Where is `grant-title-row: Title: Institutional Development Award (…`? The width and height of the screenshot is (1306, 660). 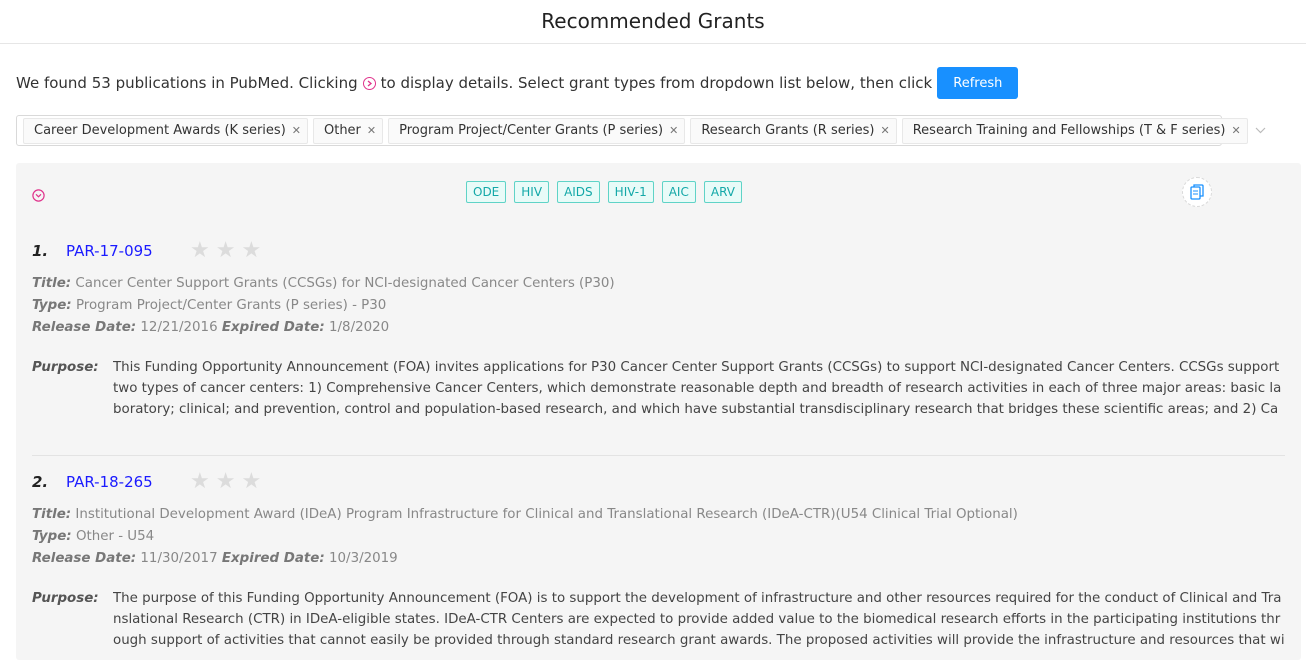
grant-title-row: Title: Institutional Development Award (… is located at coordinates (658, 515).